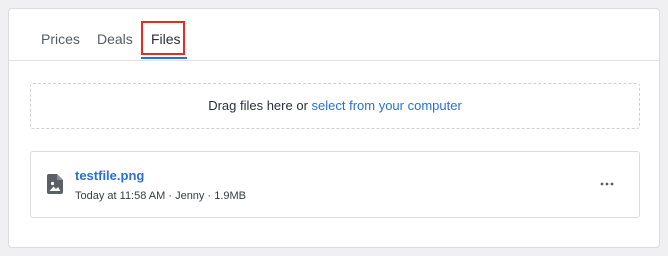 This screenshot has height=256, width=668. Describe the element at coordinates (109, 175) in the screenshot. I see `file-name-link: testfile.png` at that location.